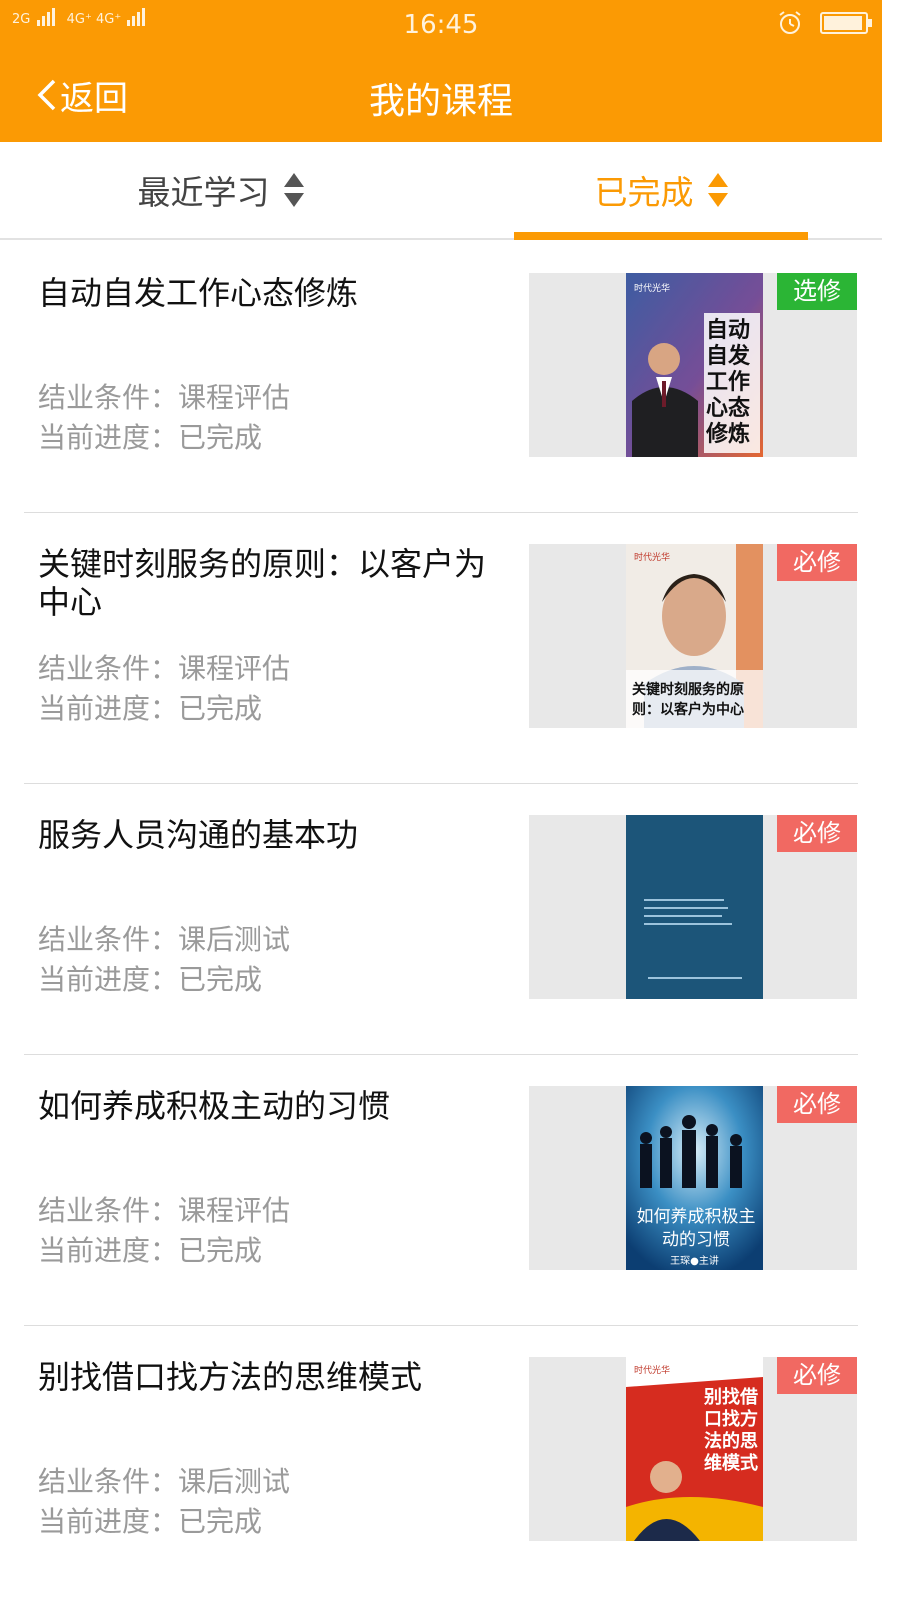 The width and height of the screenshot is (900, 1600). What do you see at coordinates (790, 22) in the screenshot?
I see `alarm-clock-icon` at bounding box center [790, 22].